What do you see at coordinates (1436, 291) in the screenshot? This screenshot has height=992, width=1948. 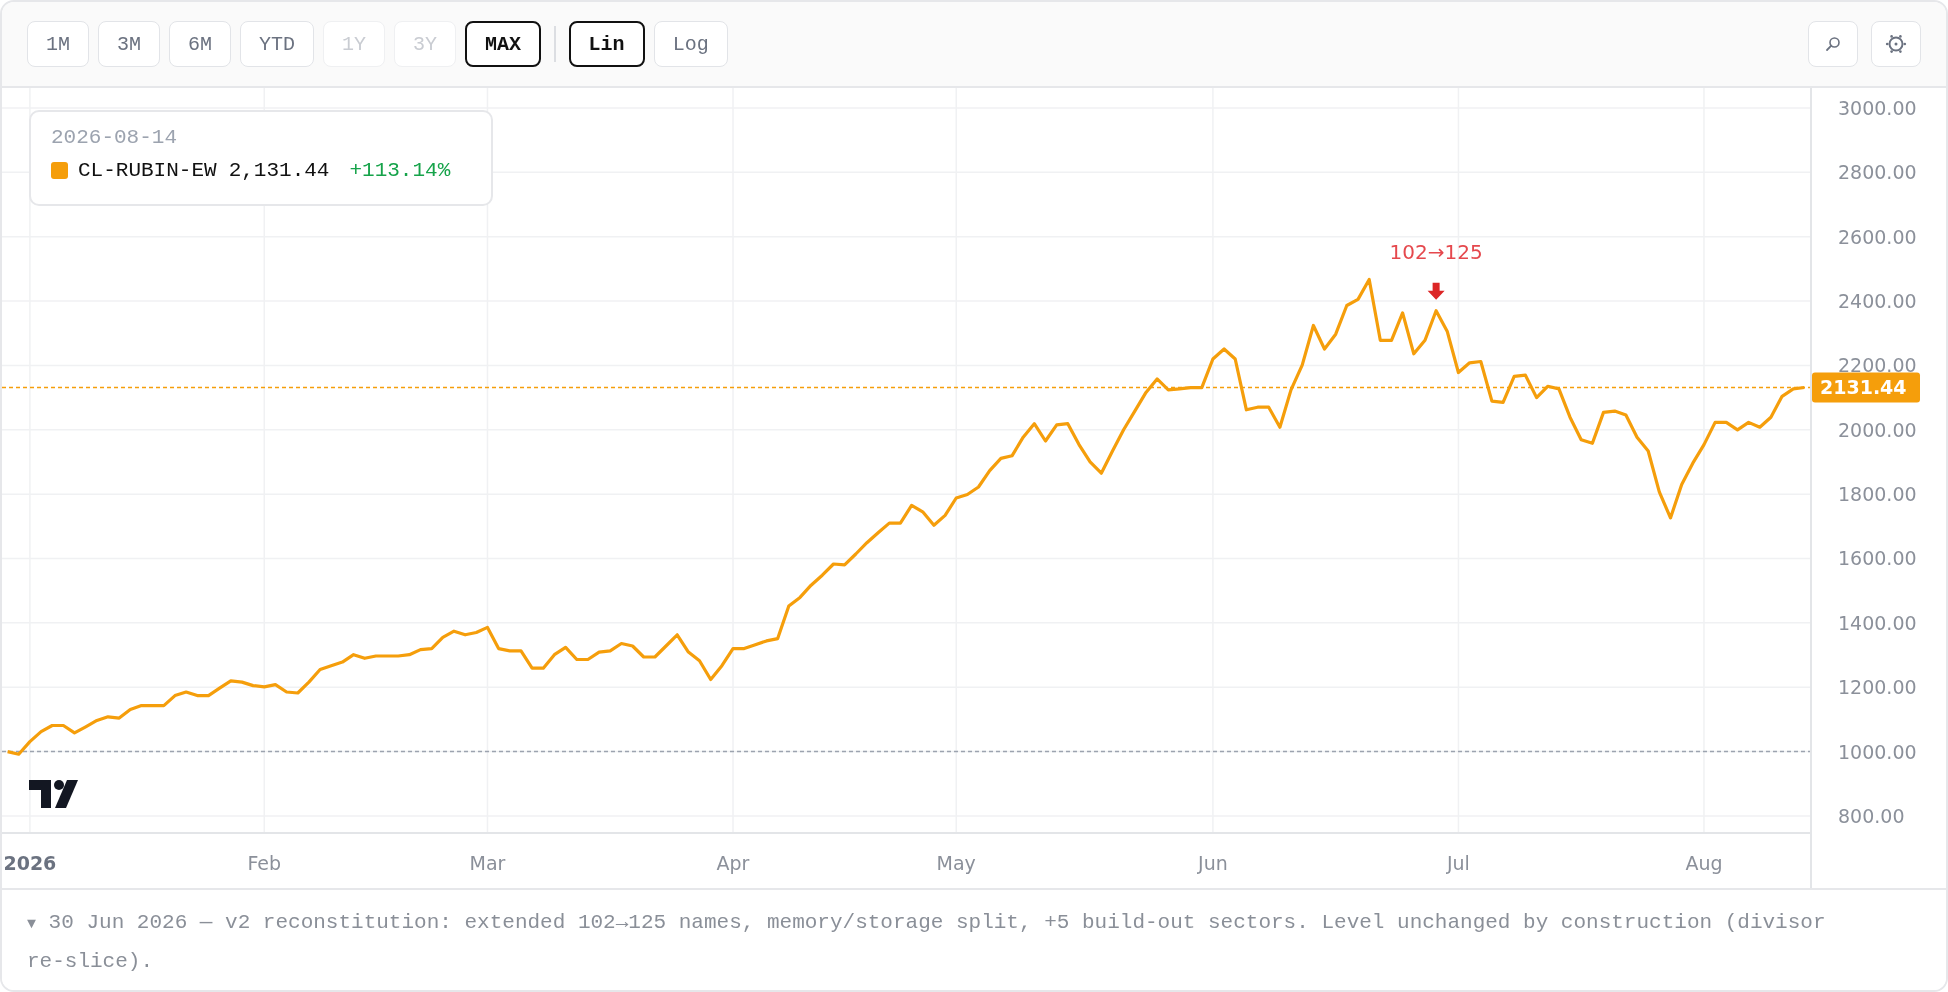 I see `down-arrow-icon` at bounding box center [1436, 291].